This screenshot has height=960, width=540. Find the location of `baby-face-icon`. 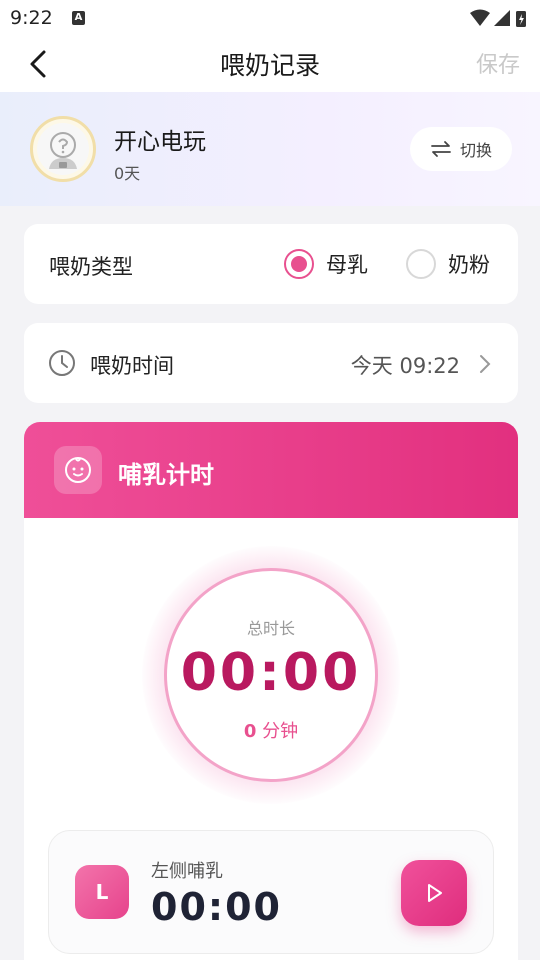

baby-face-icon is located at coordinates (78, 470).